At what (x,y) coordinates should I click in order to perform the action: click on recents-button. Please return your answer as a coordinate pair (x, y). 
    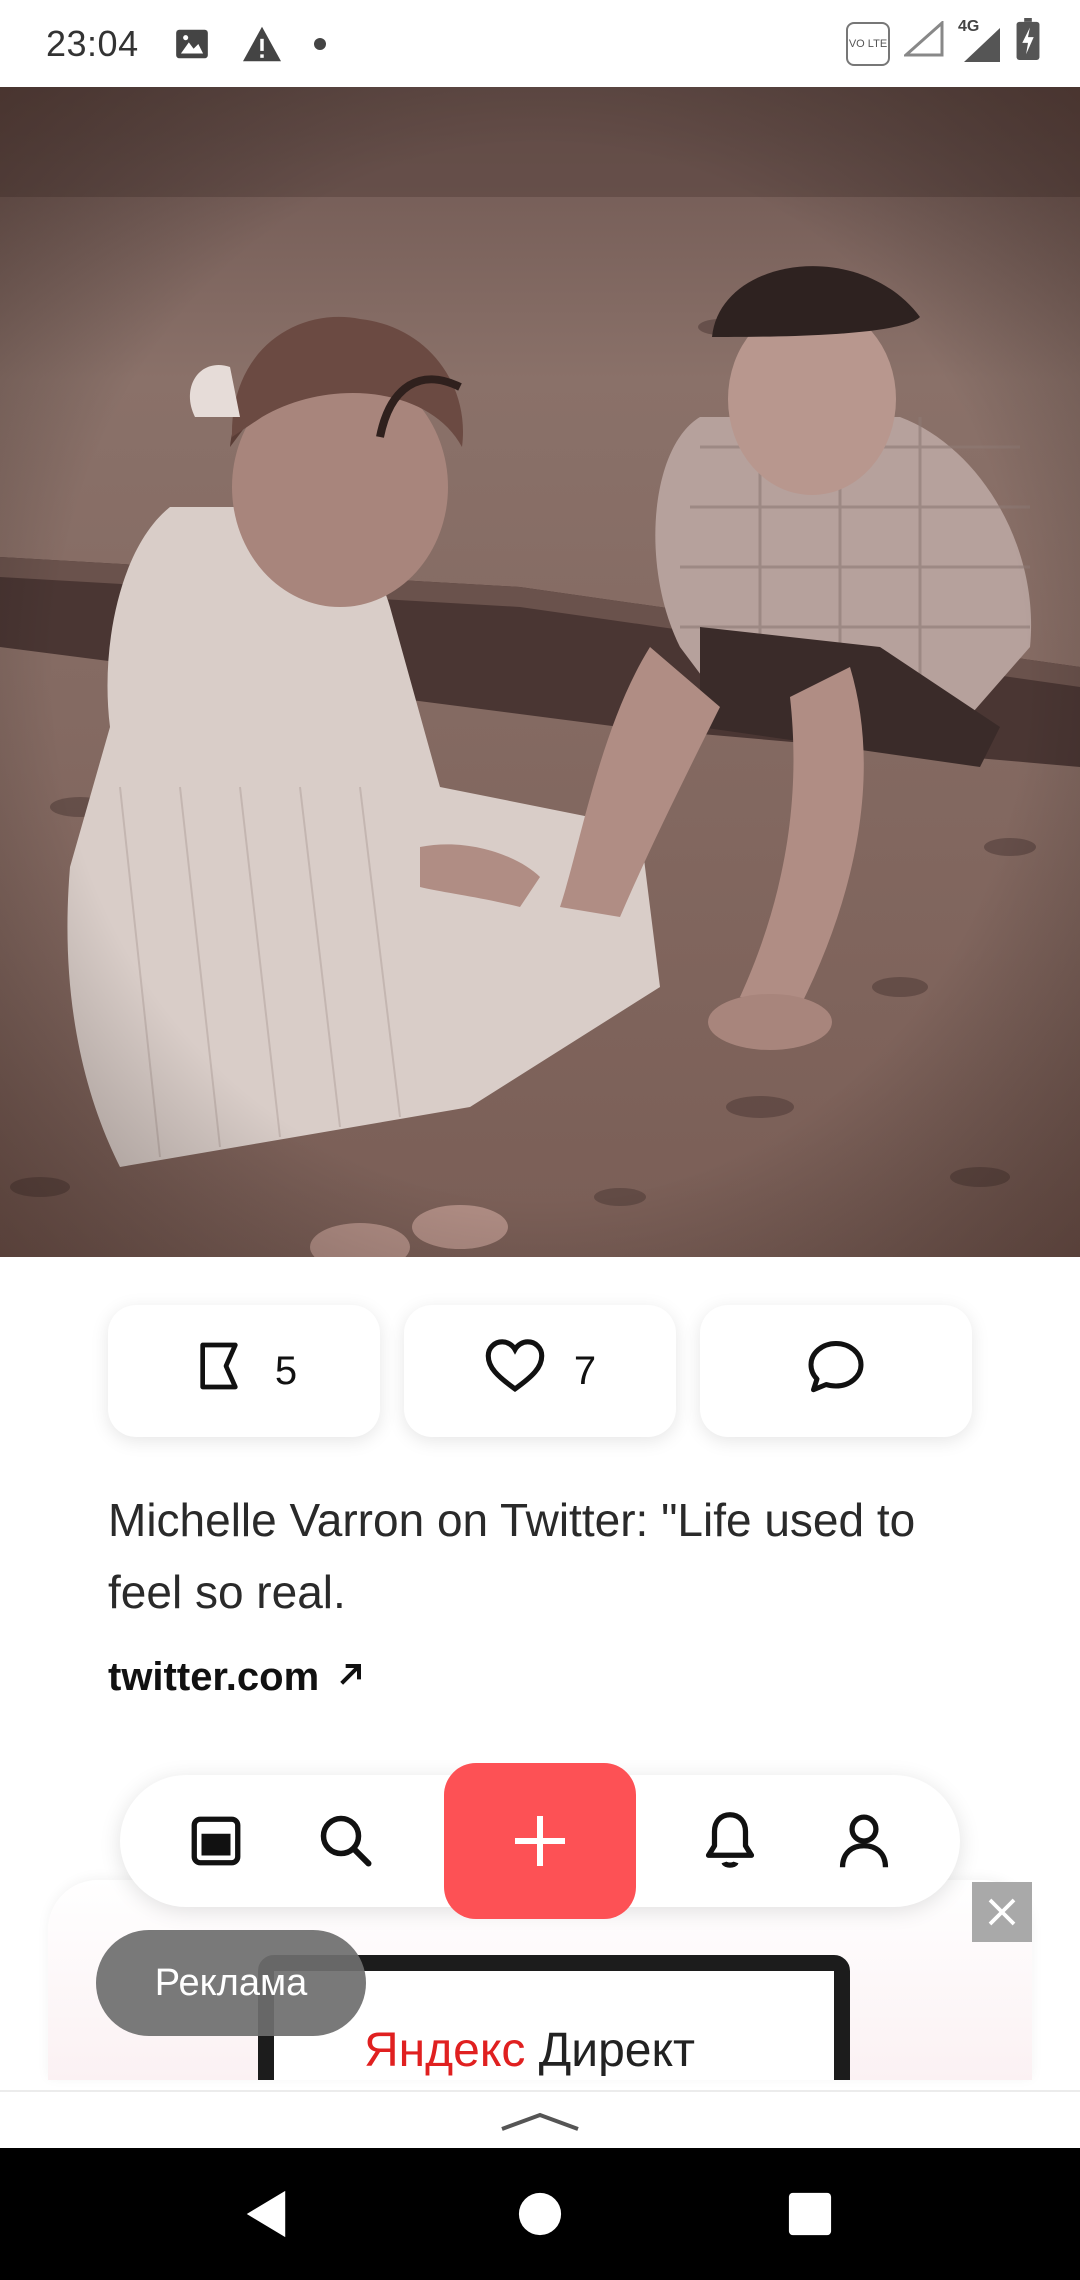
    Looking at the image, I should click on (810, 2214).